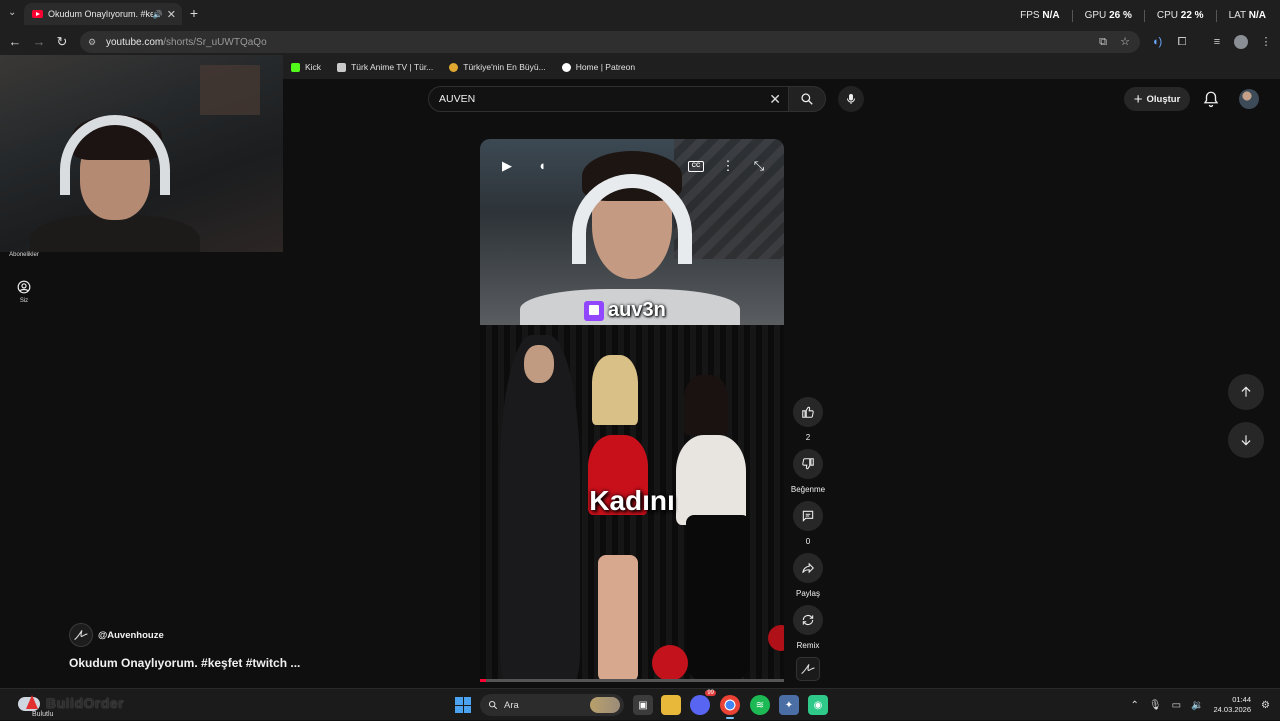  Describe the element at coordinates (1051, 15) in the screenshot. I see `fps-value: N/A` at that location.